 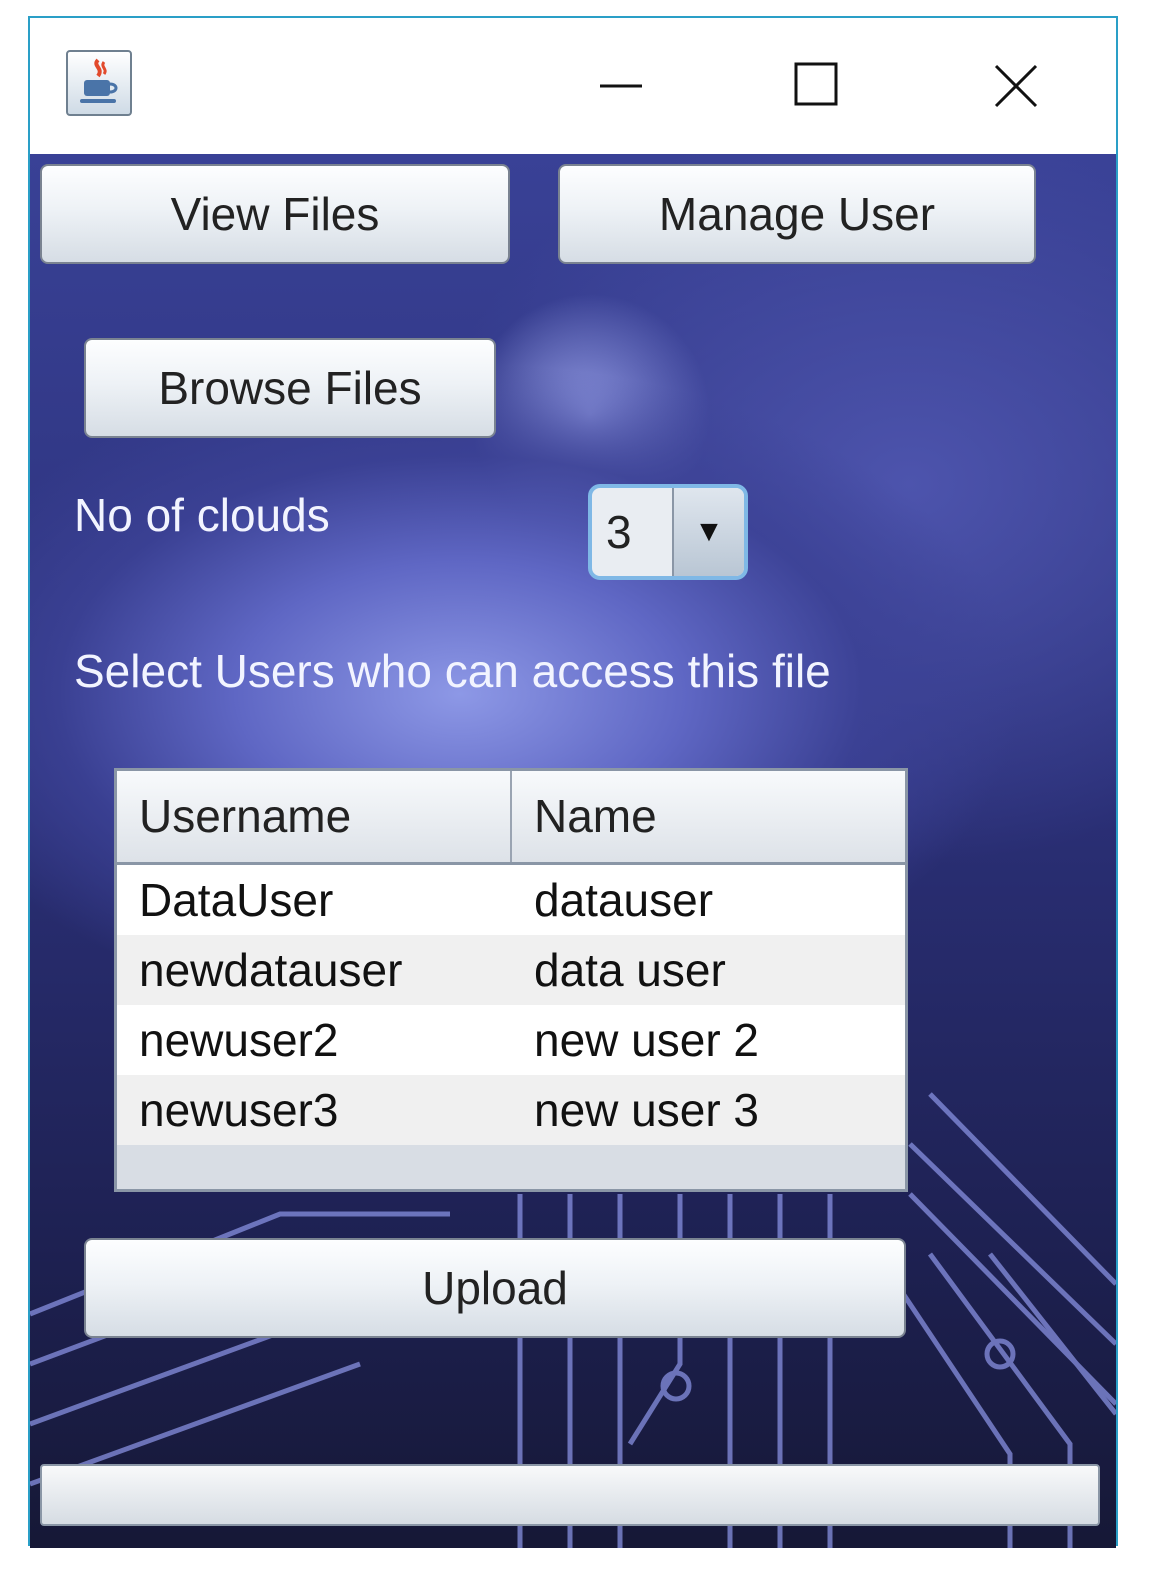 What do you see at coordinates (452, 671) in the screenshot?
I see `access-instruction-label: Select Users who can access this file` at bounding box center [452, 671].